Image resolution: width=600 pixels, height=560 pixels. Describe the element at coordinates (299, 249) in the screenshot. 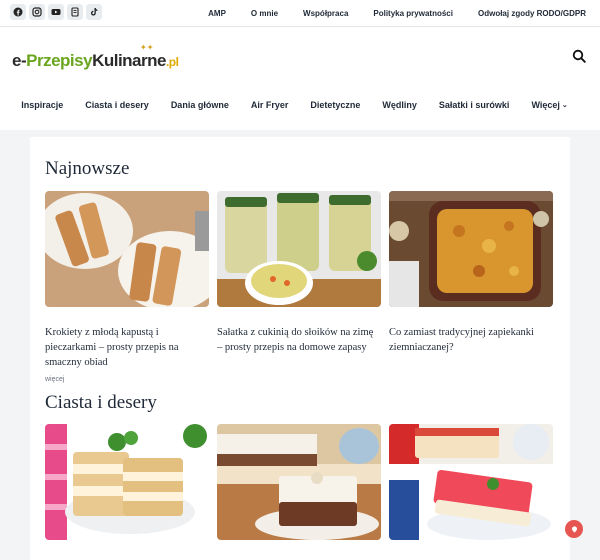

I see `post-image-zucchini-salad` at that location.